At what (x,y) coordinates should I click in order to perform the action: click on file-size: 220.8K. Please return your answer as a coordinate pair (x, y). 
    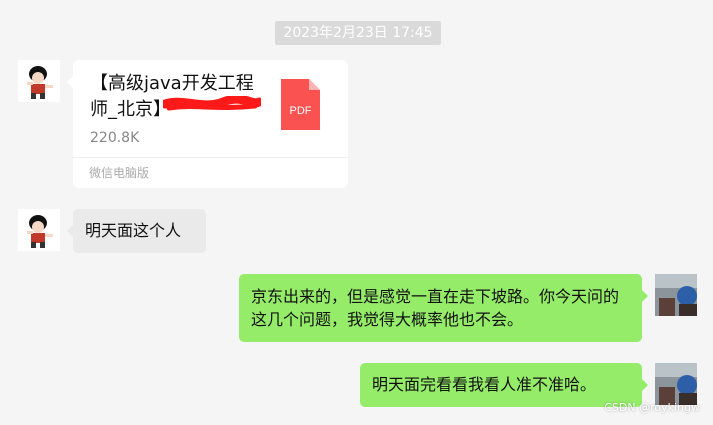
    Looking at the image, I should click on (115, 138).